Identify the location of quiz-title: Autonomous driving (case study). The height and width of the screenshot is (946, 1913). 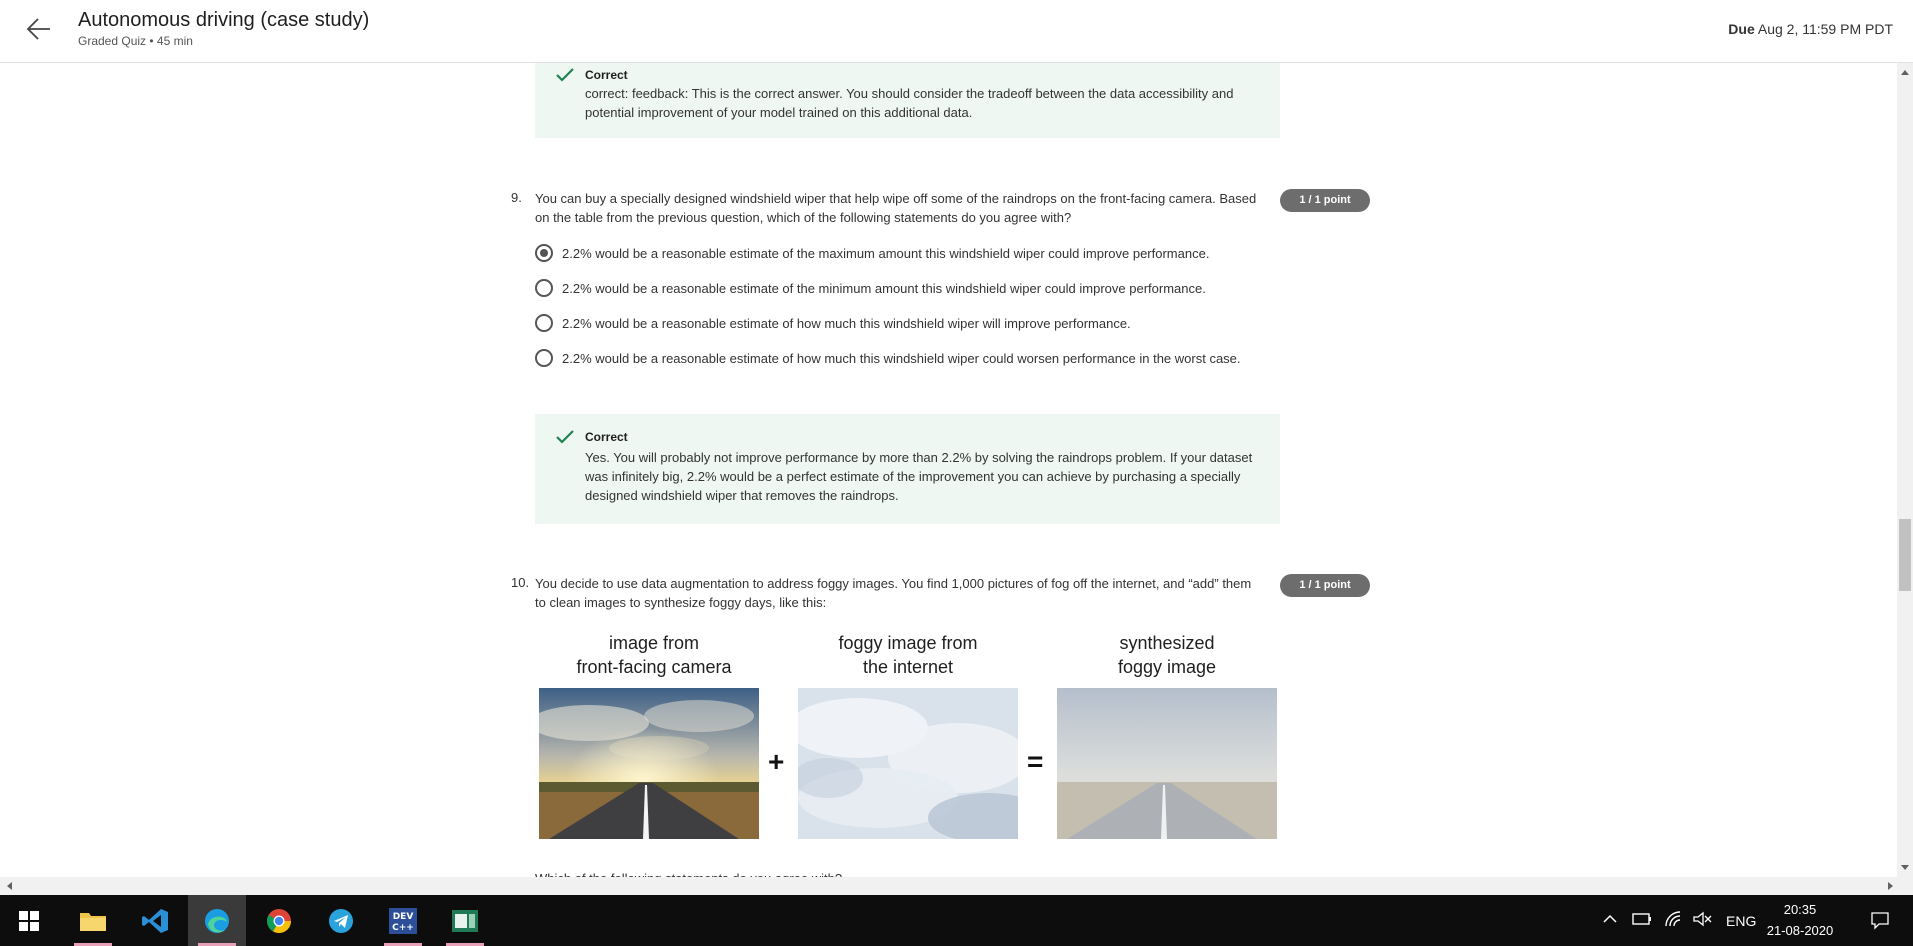
(224, 20).